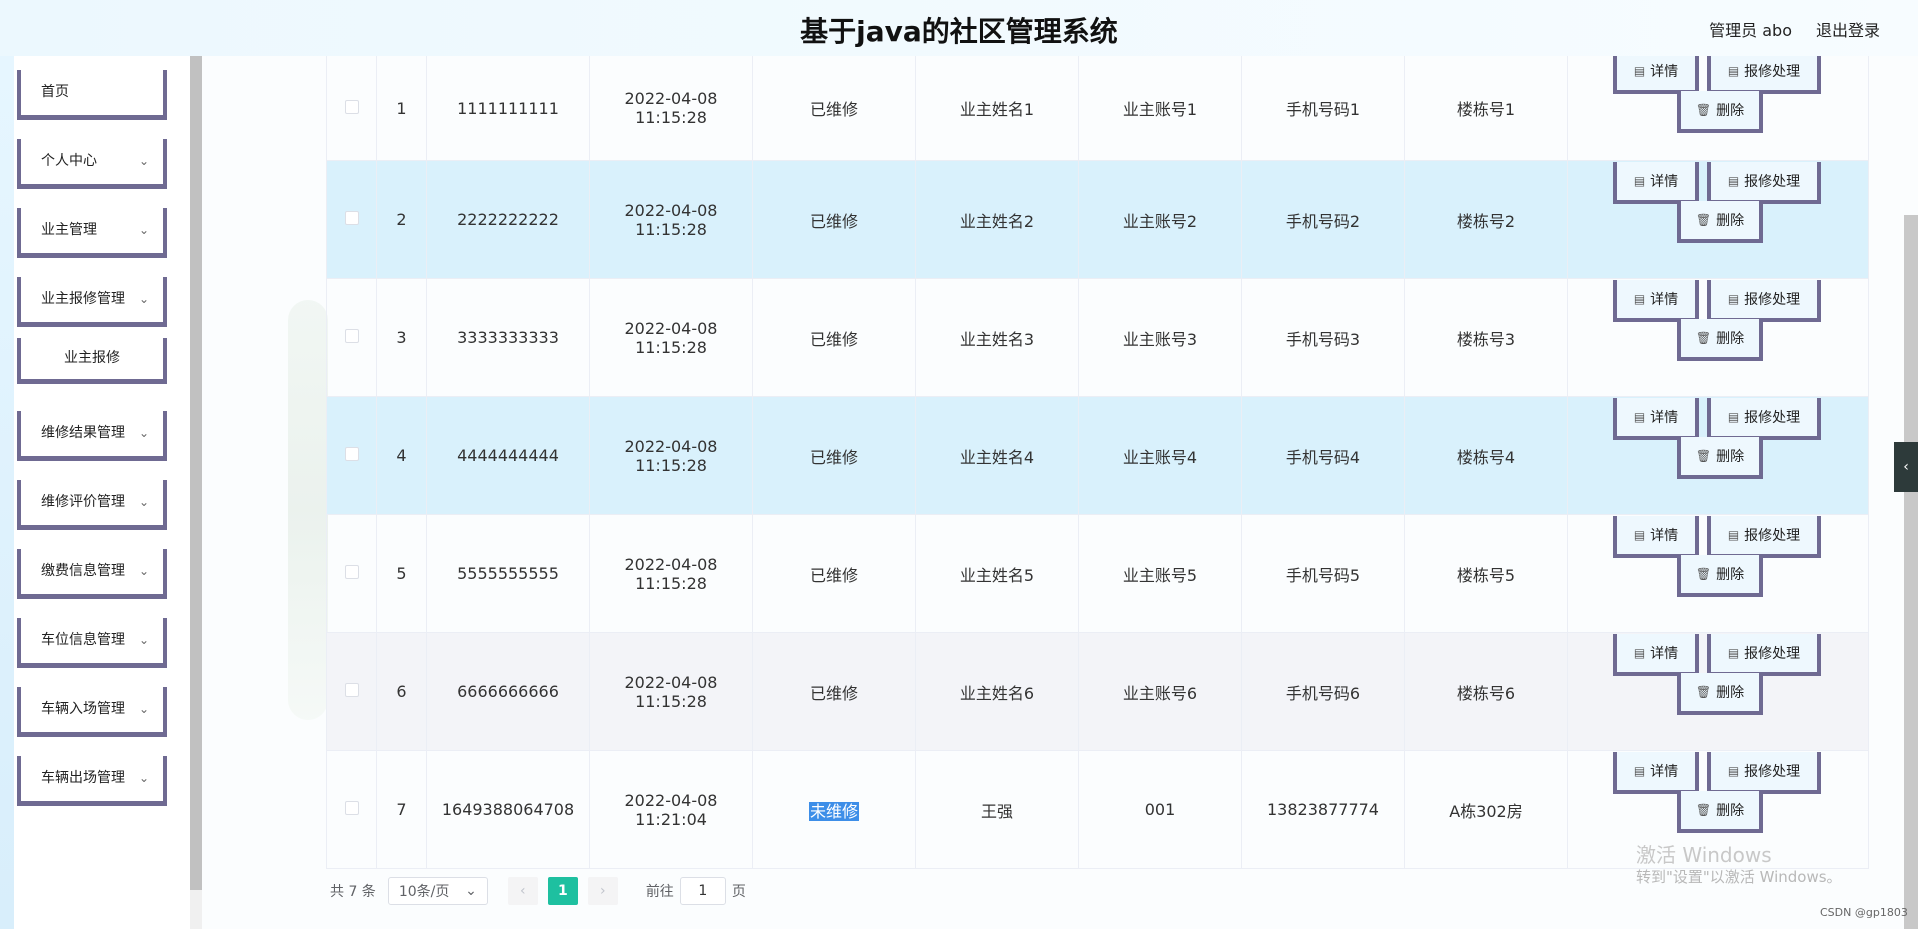 The height and width of the screenshot is (929, 1918). I want to click on cell-phone: 手机号码5, so click(1323, 573).